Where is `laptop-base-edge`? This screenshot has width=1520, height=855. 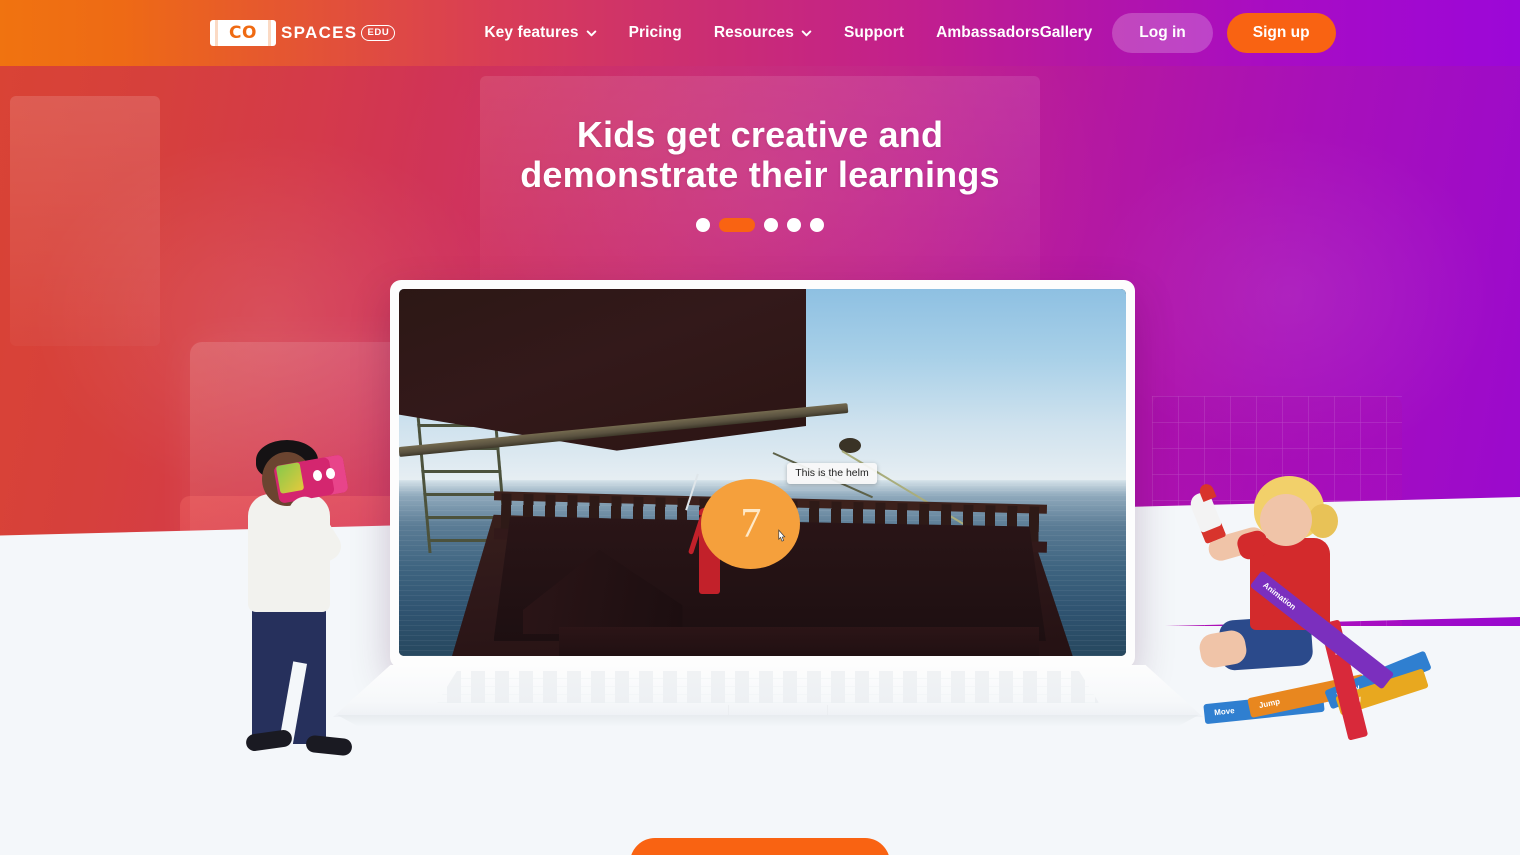
laptop-base-edge is located at coordinates (768, 721).